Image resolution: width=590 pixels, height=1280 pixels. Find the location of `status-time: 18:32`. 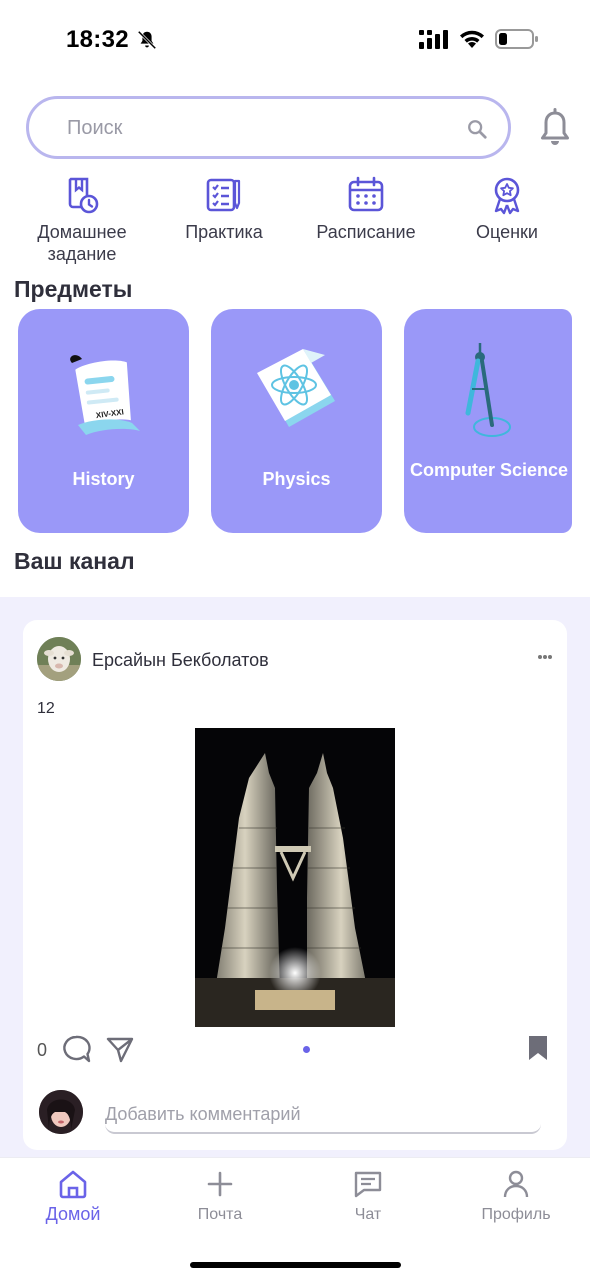

status-time: 18:32 is located at coordinates (97, 39).